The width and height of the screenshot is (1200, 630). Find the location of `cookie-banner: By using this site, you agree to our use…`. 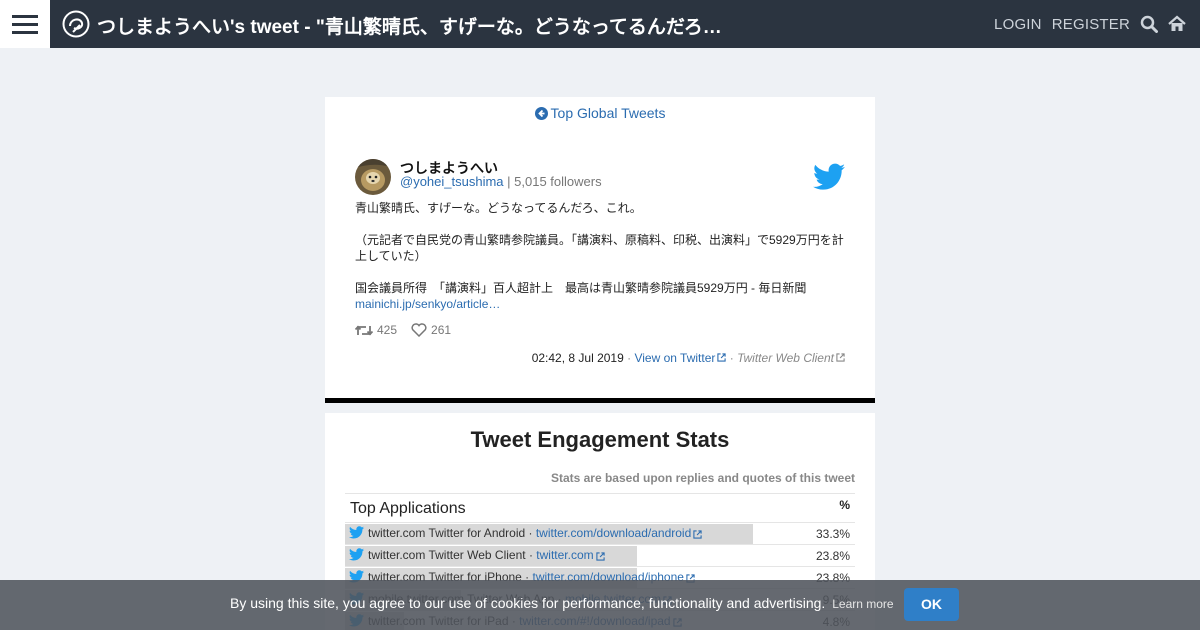

cookie-banner: By using this site, you agree to our use… is located at coordinates (600, 605).